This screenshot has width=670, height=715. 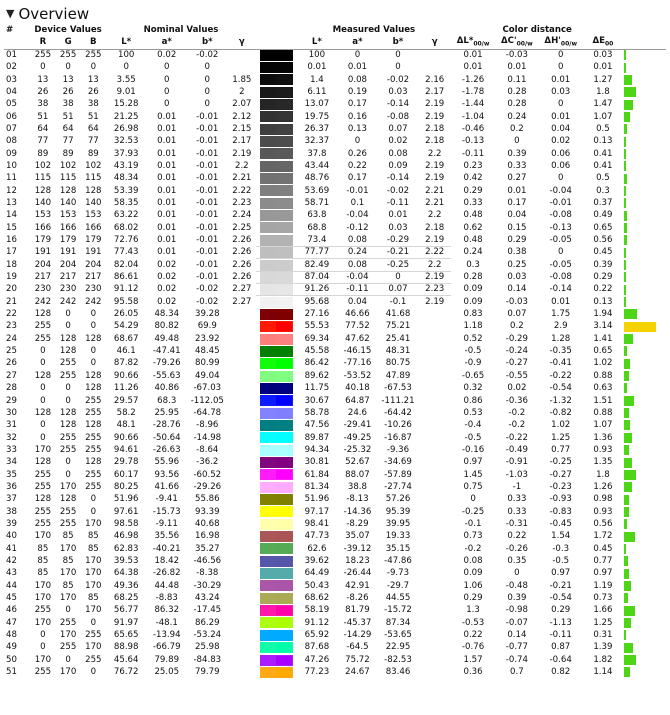 I want to click on nominal-l: 46.1, so click(x=126, y=351).